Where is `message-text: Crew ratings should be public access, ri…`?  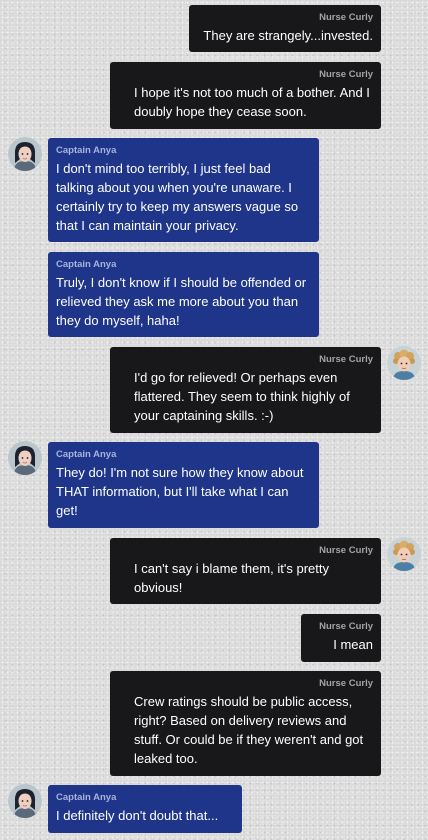 message-text: Crew ratings should be public access, ri… is located at coordinates (249, 730).